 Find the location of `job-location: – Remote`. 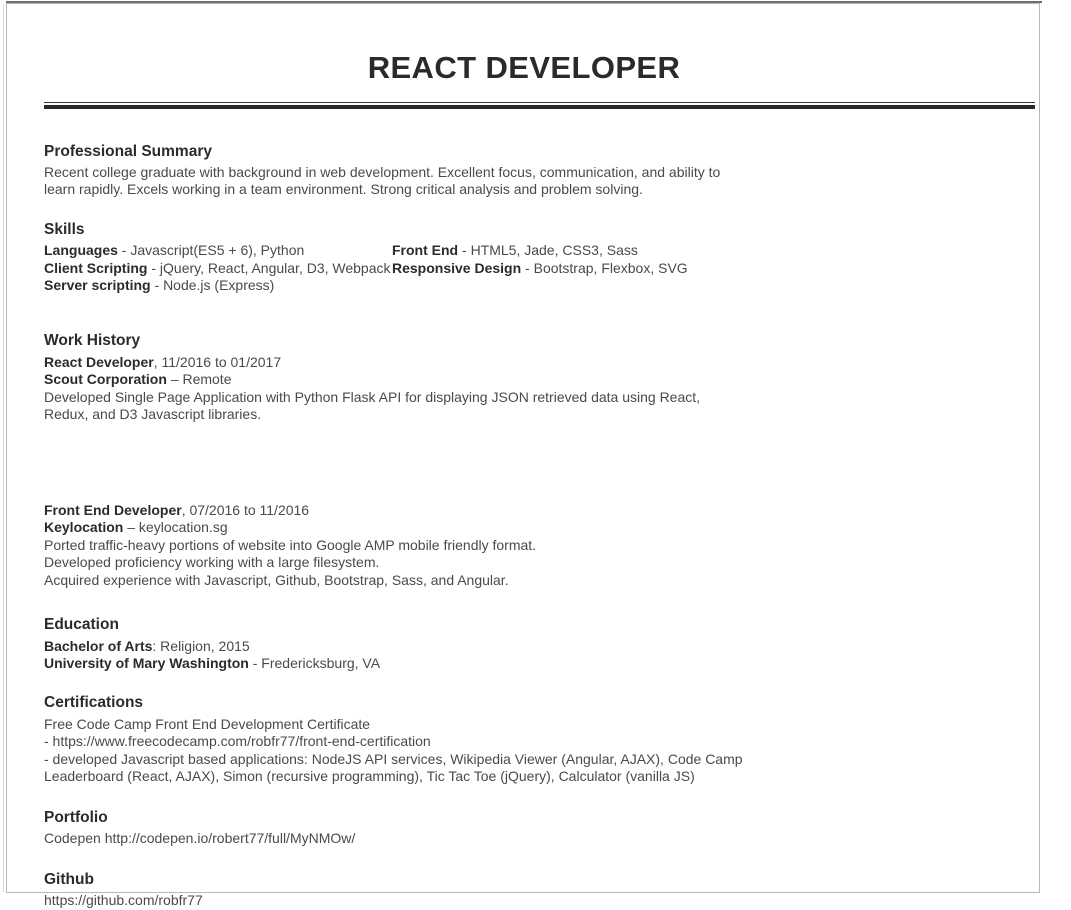

job-location: – Remote is located at coordinates (199, 379).